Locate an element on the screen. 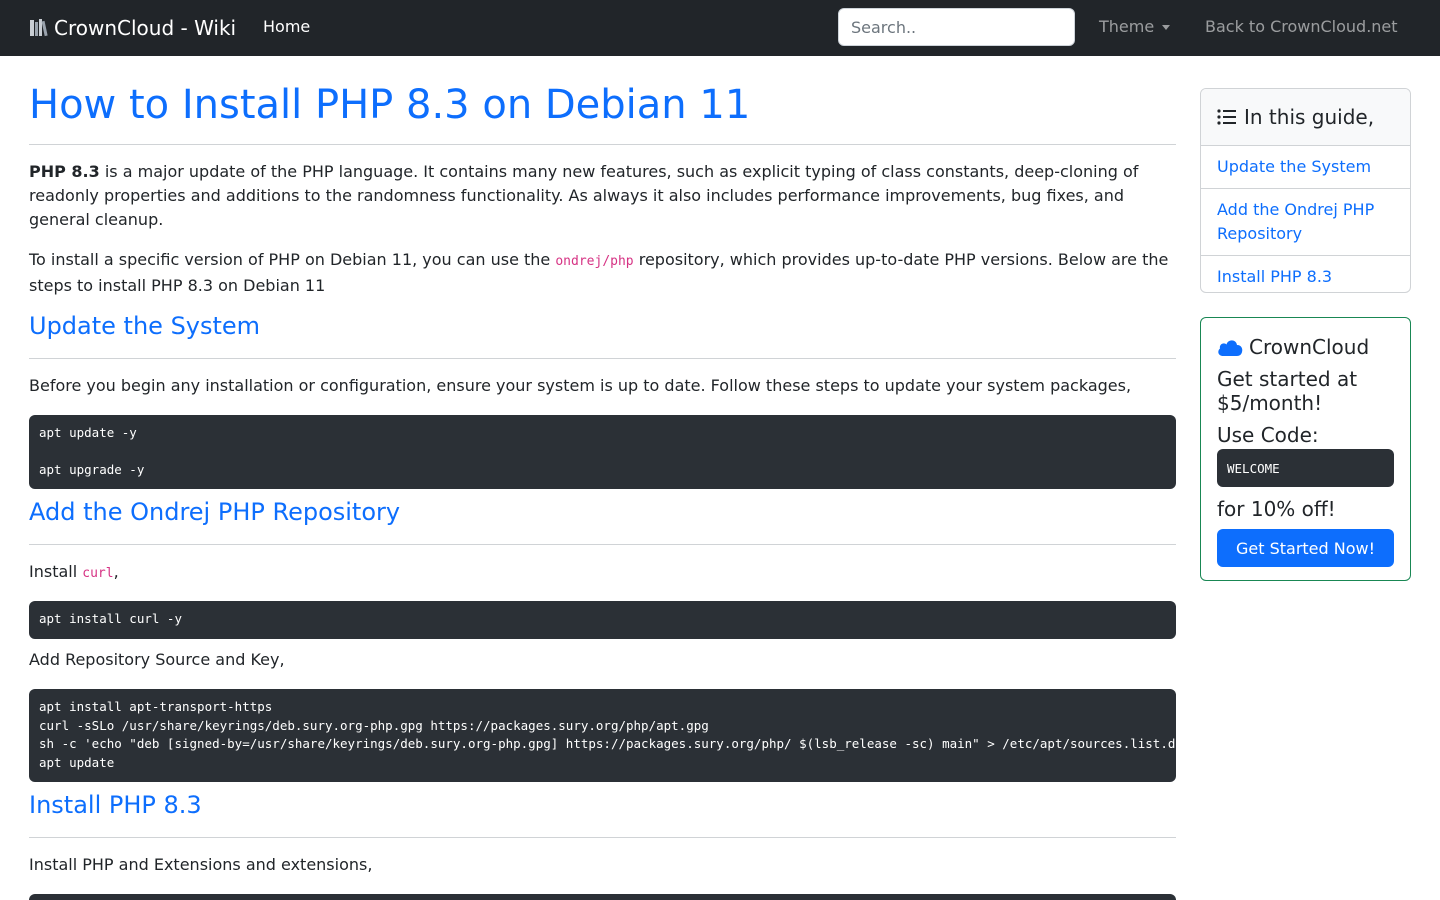  back-to-site-link: Back to CrownCloud.net is located at coordinates (1301, 26).